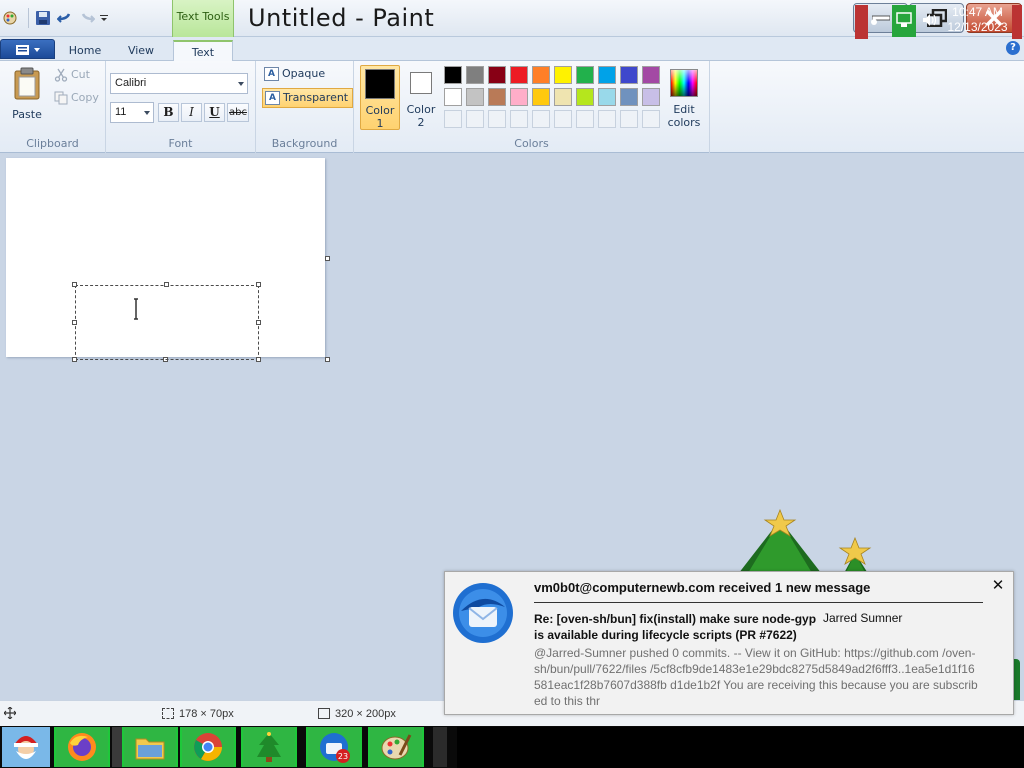  I want to click on scissors-icon, so click(61, 75).